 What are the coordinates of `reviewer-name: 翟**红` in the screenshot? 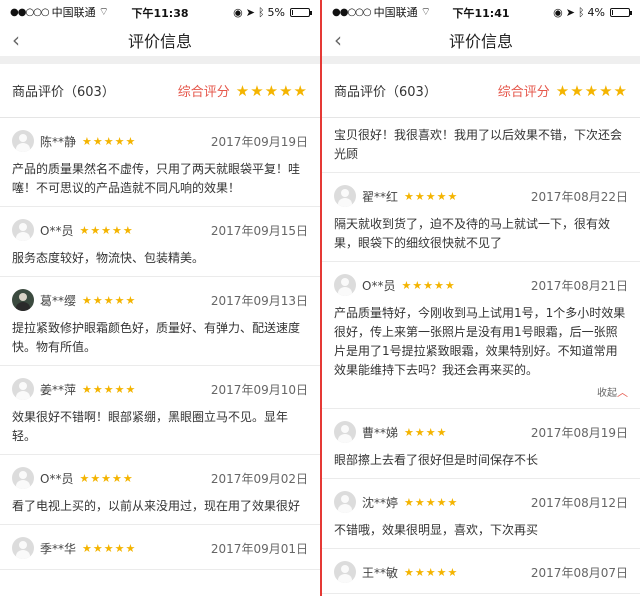 It's located at (380, 196).